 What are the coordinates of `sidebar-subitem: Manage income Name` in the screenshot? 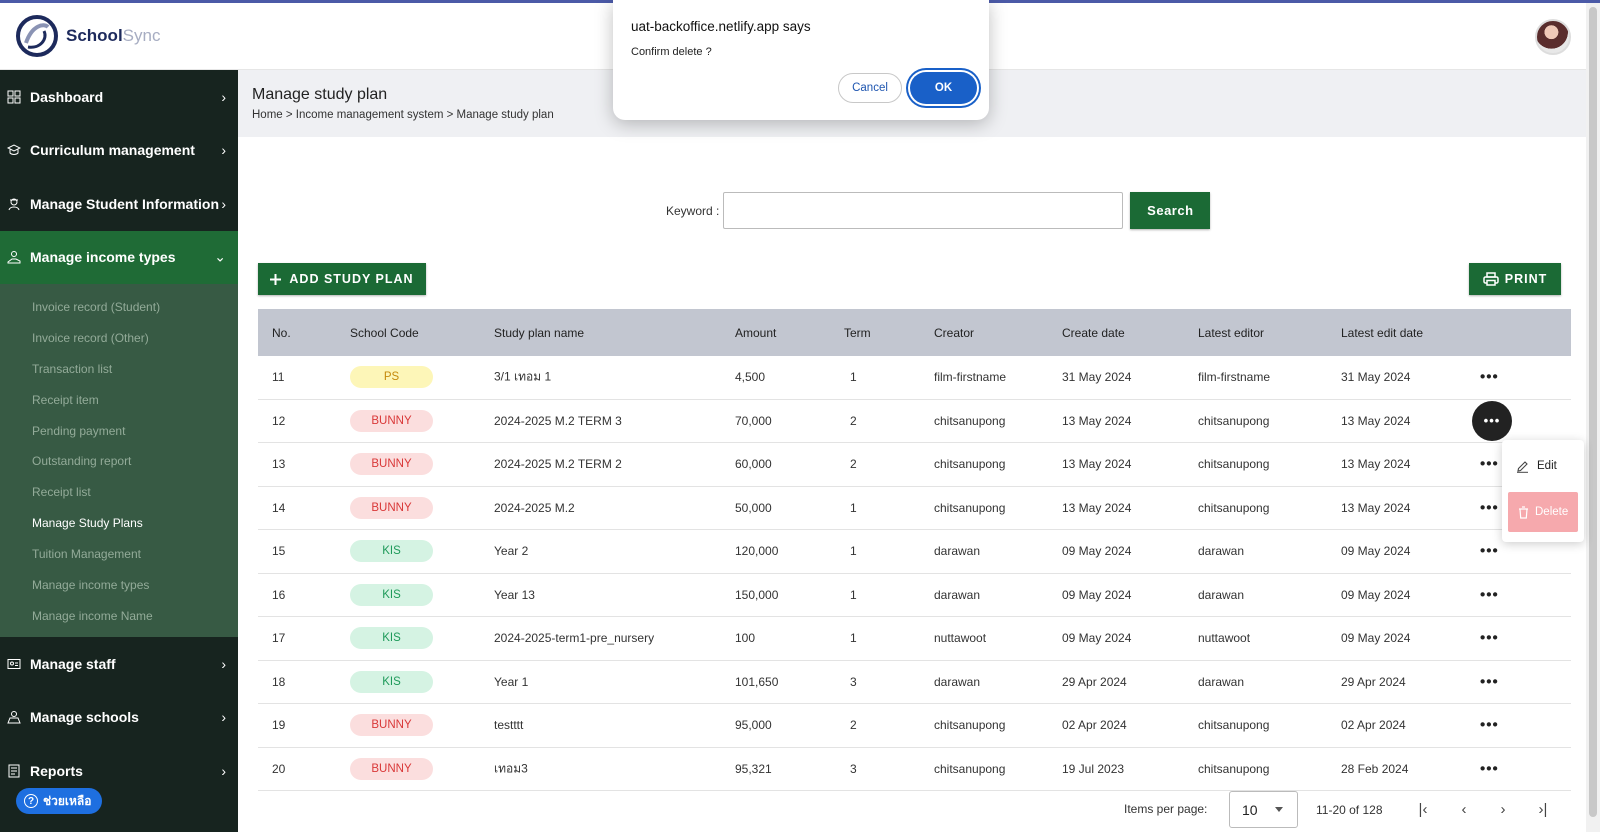 It's located at (119, 616).